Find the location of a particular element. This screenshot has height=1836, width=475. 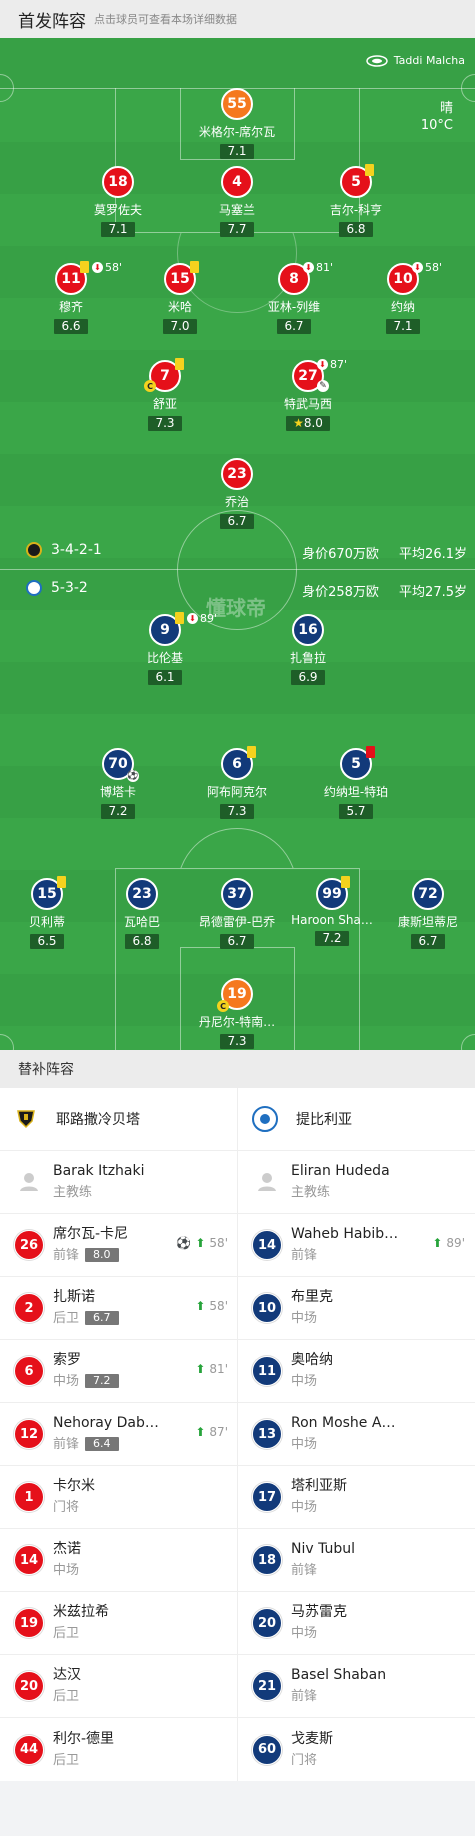

home-player-d3: 5 吉尔-科亨 6.8 is located at coordinates (356, 201).